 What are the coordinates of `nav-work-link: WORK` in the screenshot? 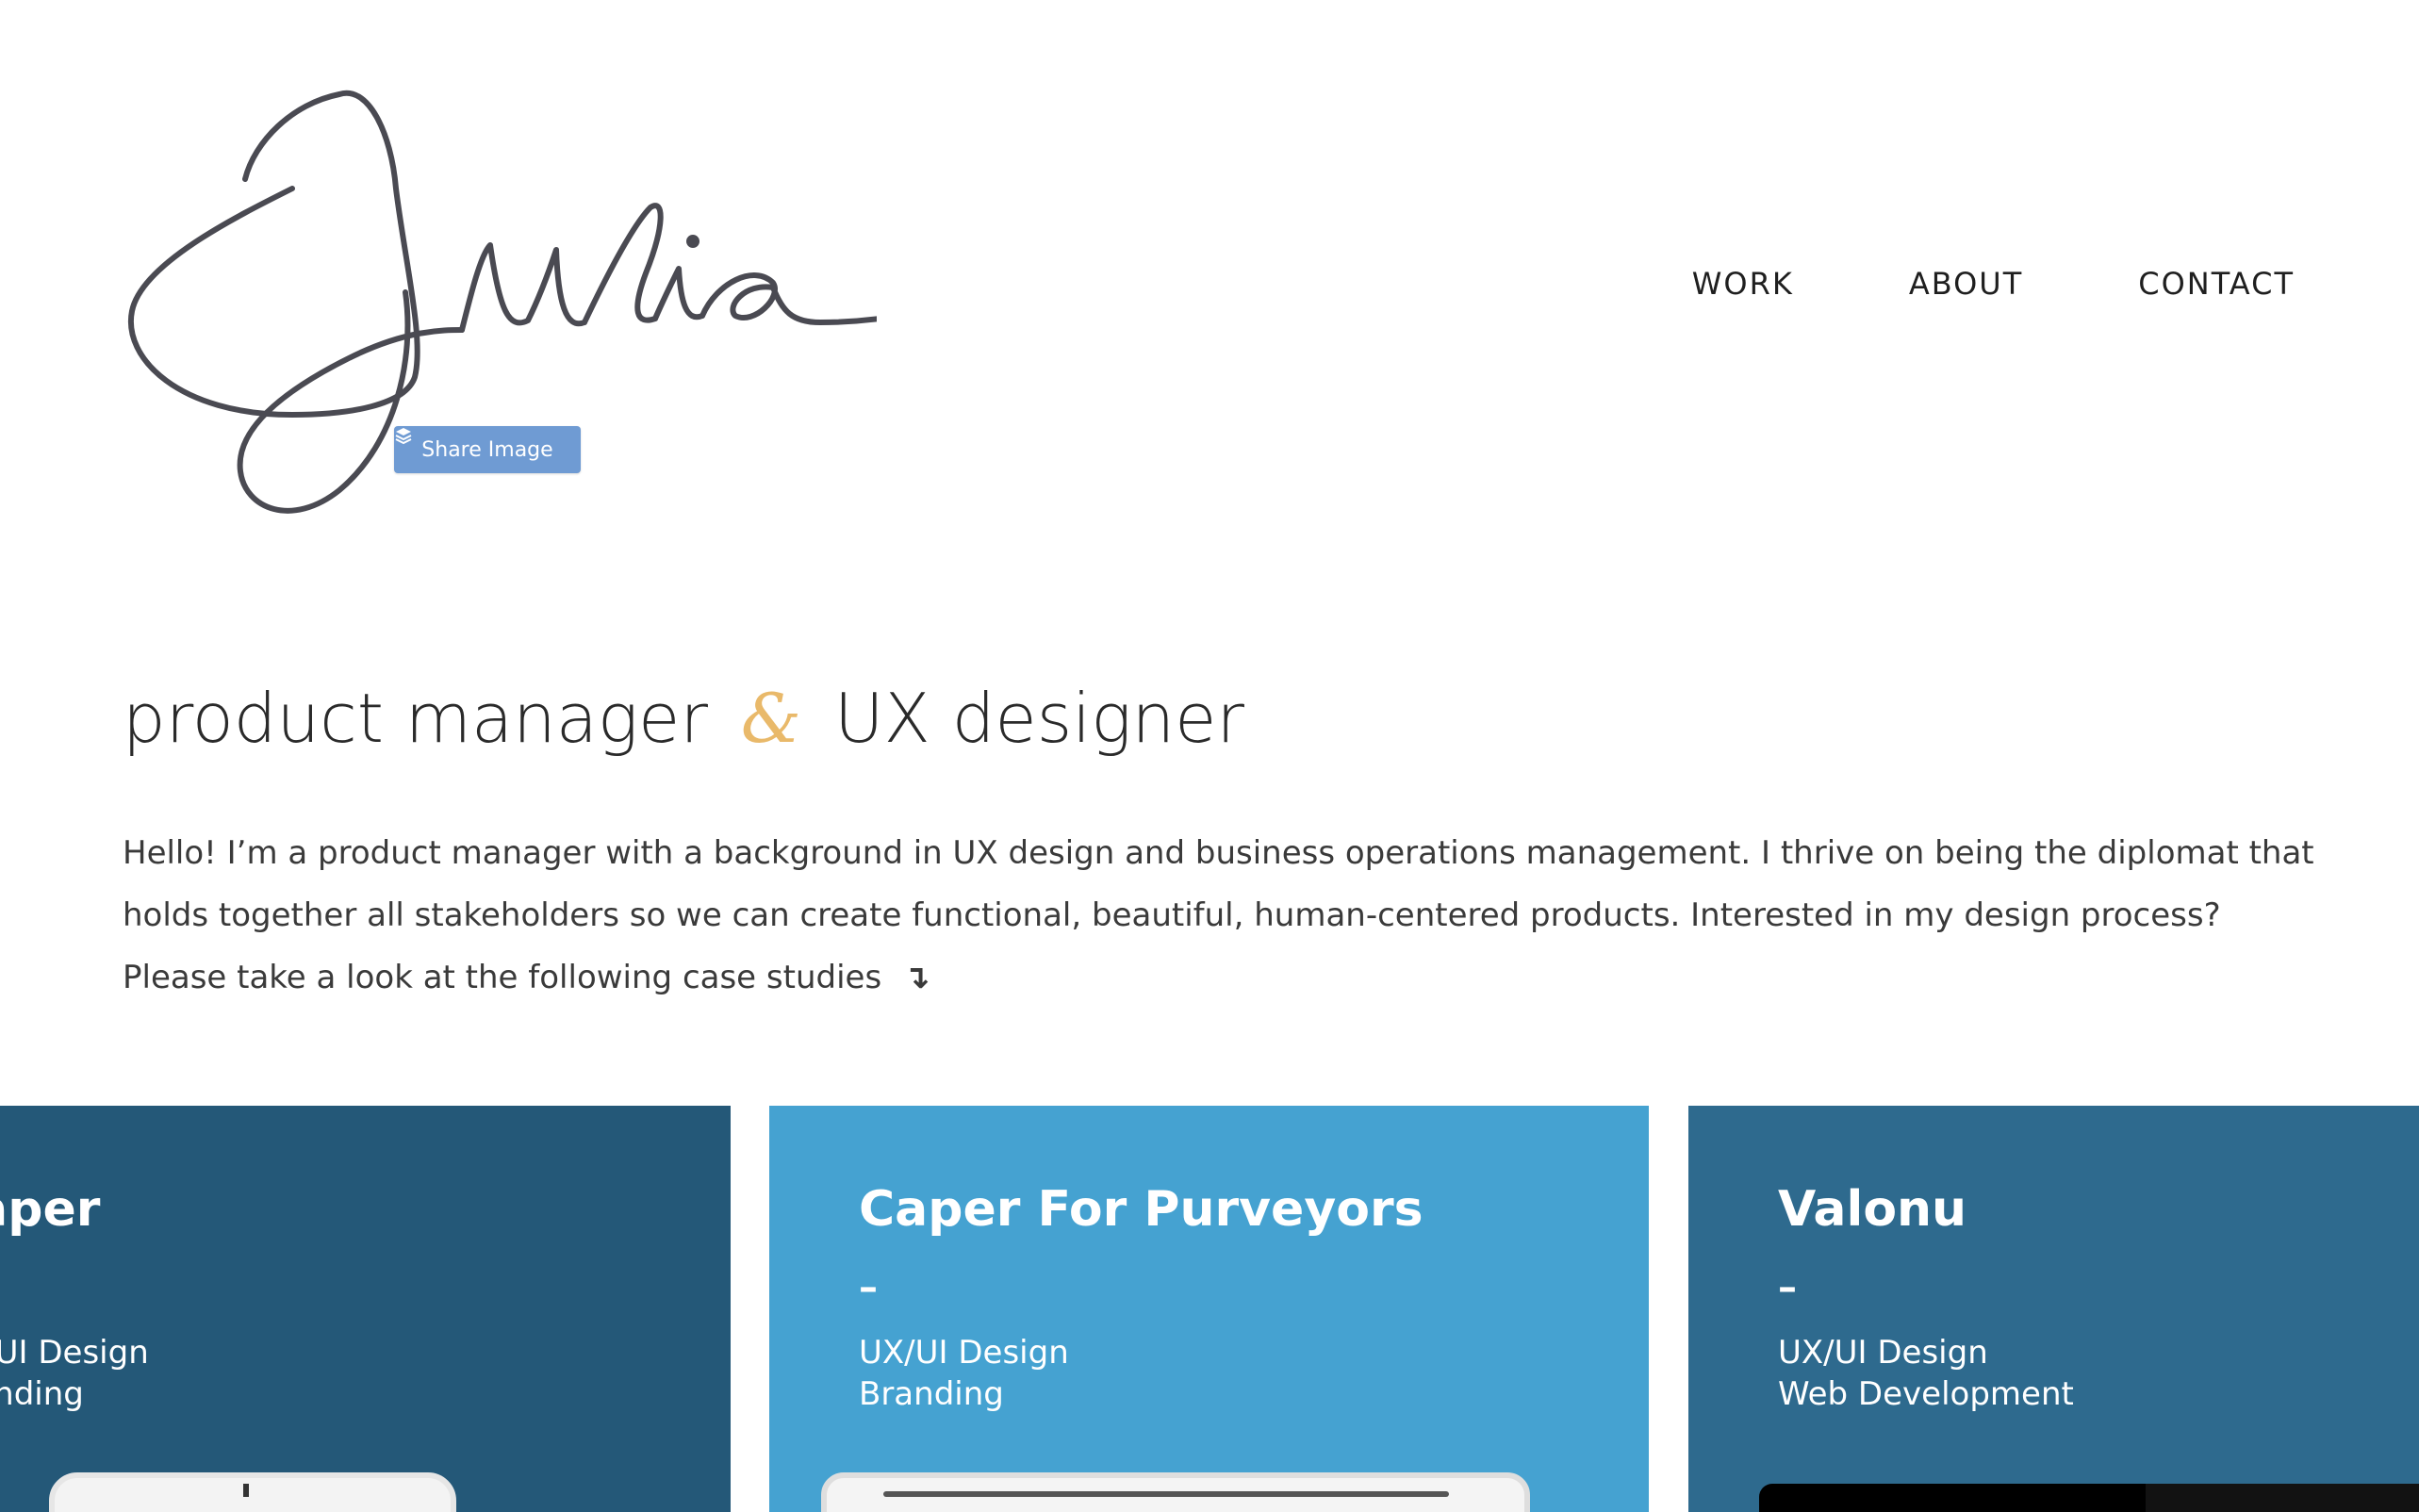 It's located at (1743, 284).